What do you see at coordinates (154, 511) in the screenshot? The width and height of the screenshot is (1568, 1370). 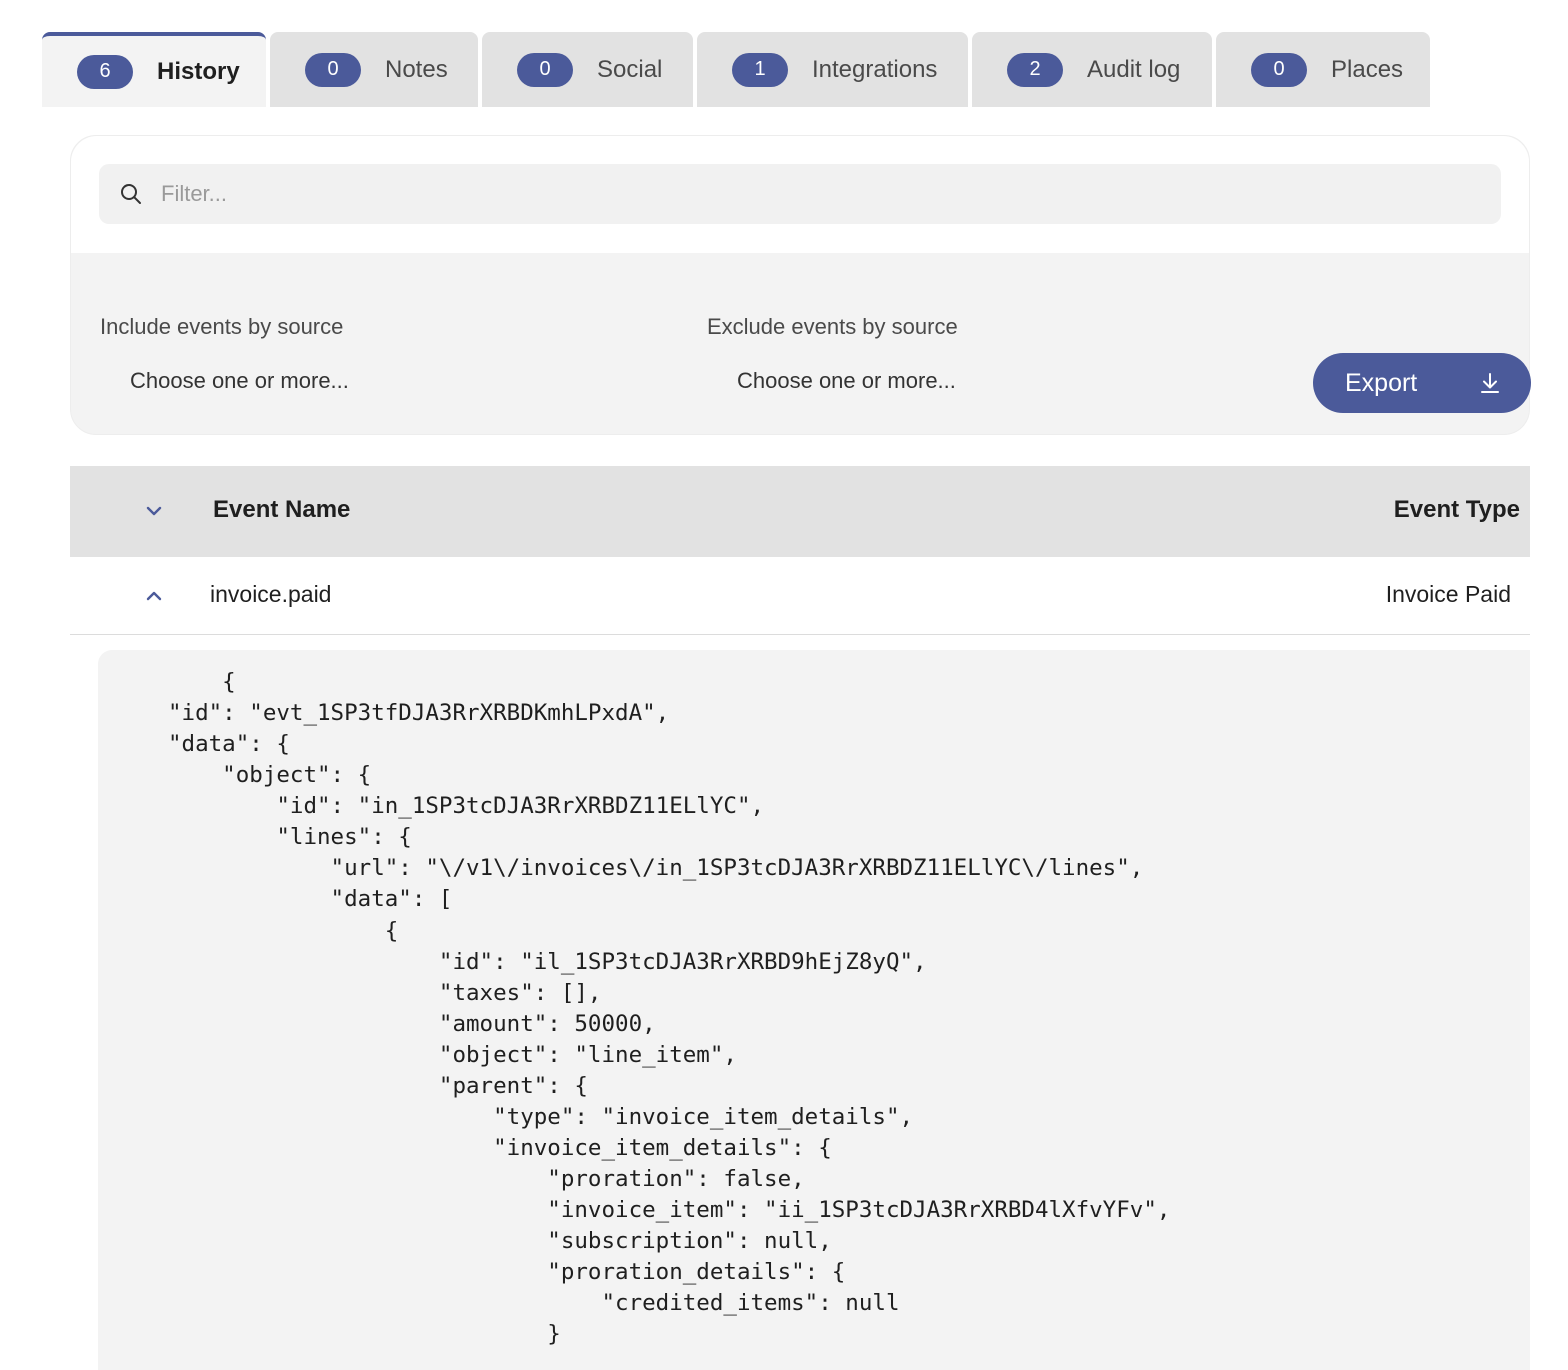 I see `chevron-down-icon` at bounding box center [154, 511].